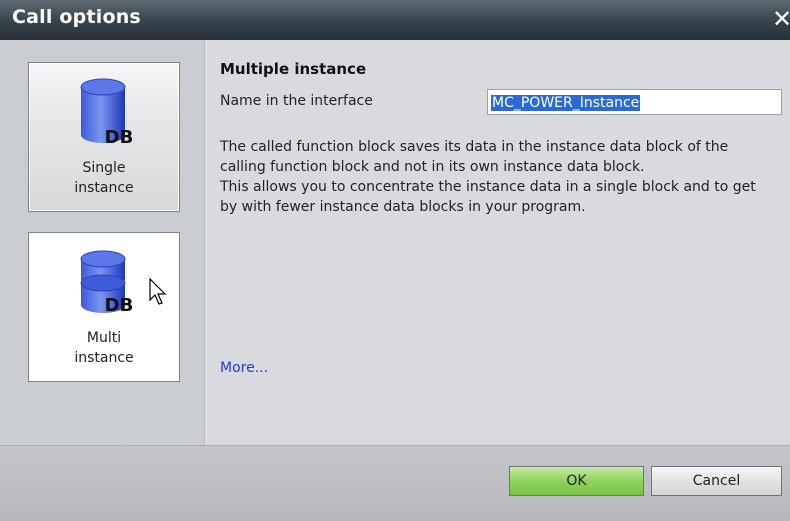 The height and width of the screenshot is (521, 790). I want to click on single-instance-label: Single instance, so click(104, 178).